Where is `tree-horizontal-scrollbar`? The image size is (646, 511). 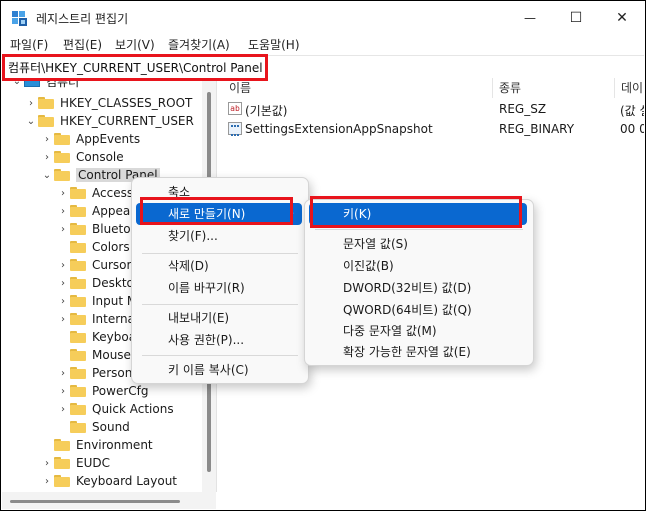
tree-horizontal-scrollbar is located at coordinates (109, 500).